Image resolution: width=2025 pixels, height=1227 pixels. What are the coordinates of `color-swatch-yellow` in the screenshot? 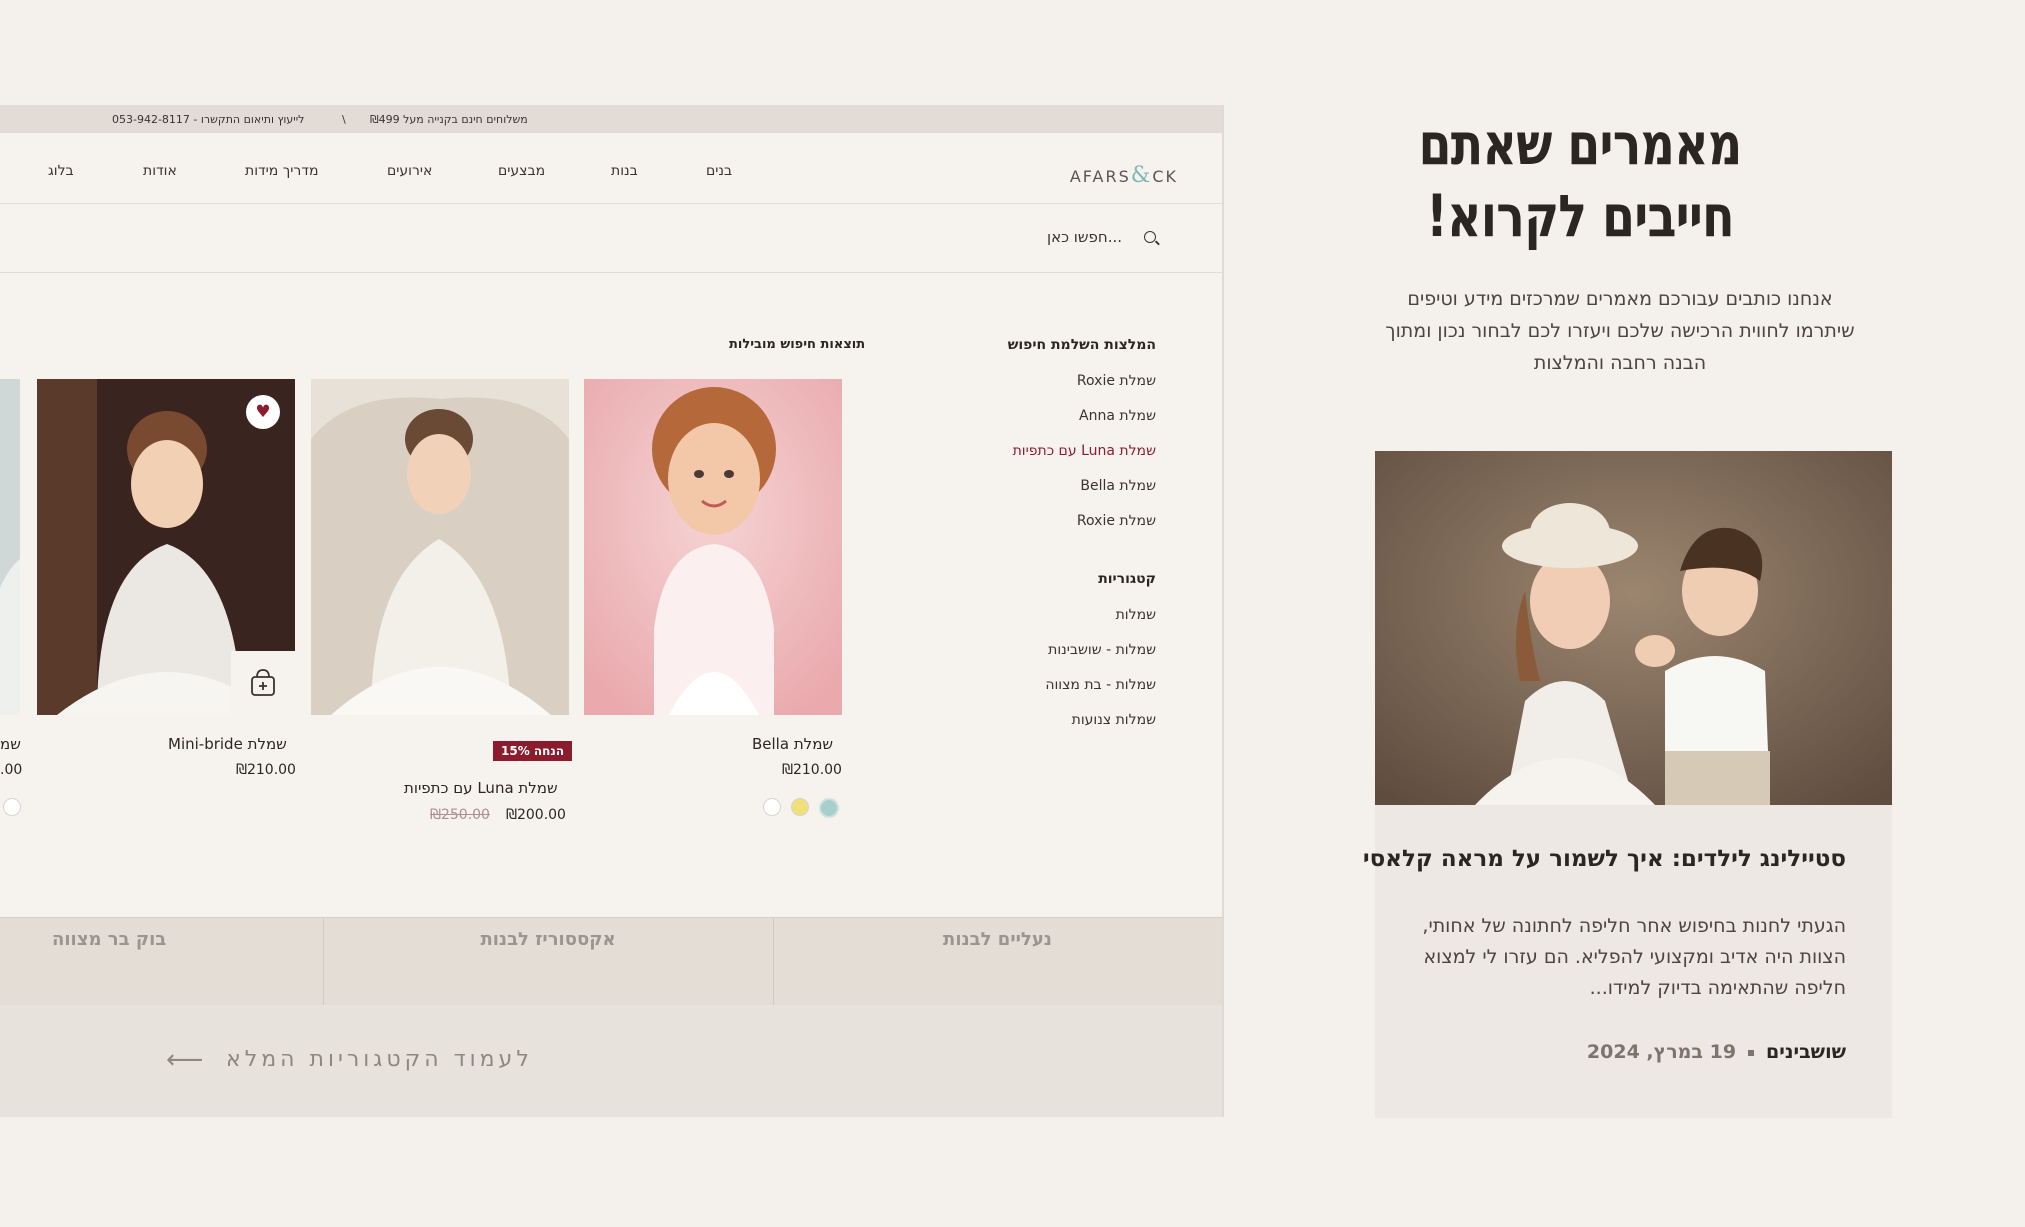 It's located at (800, 807).